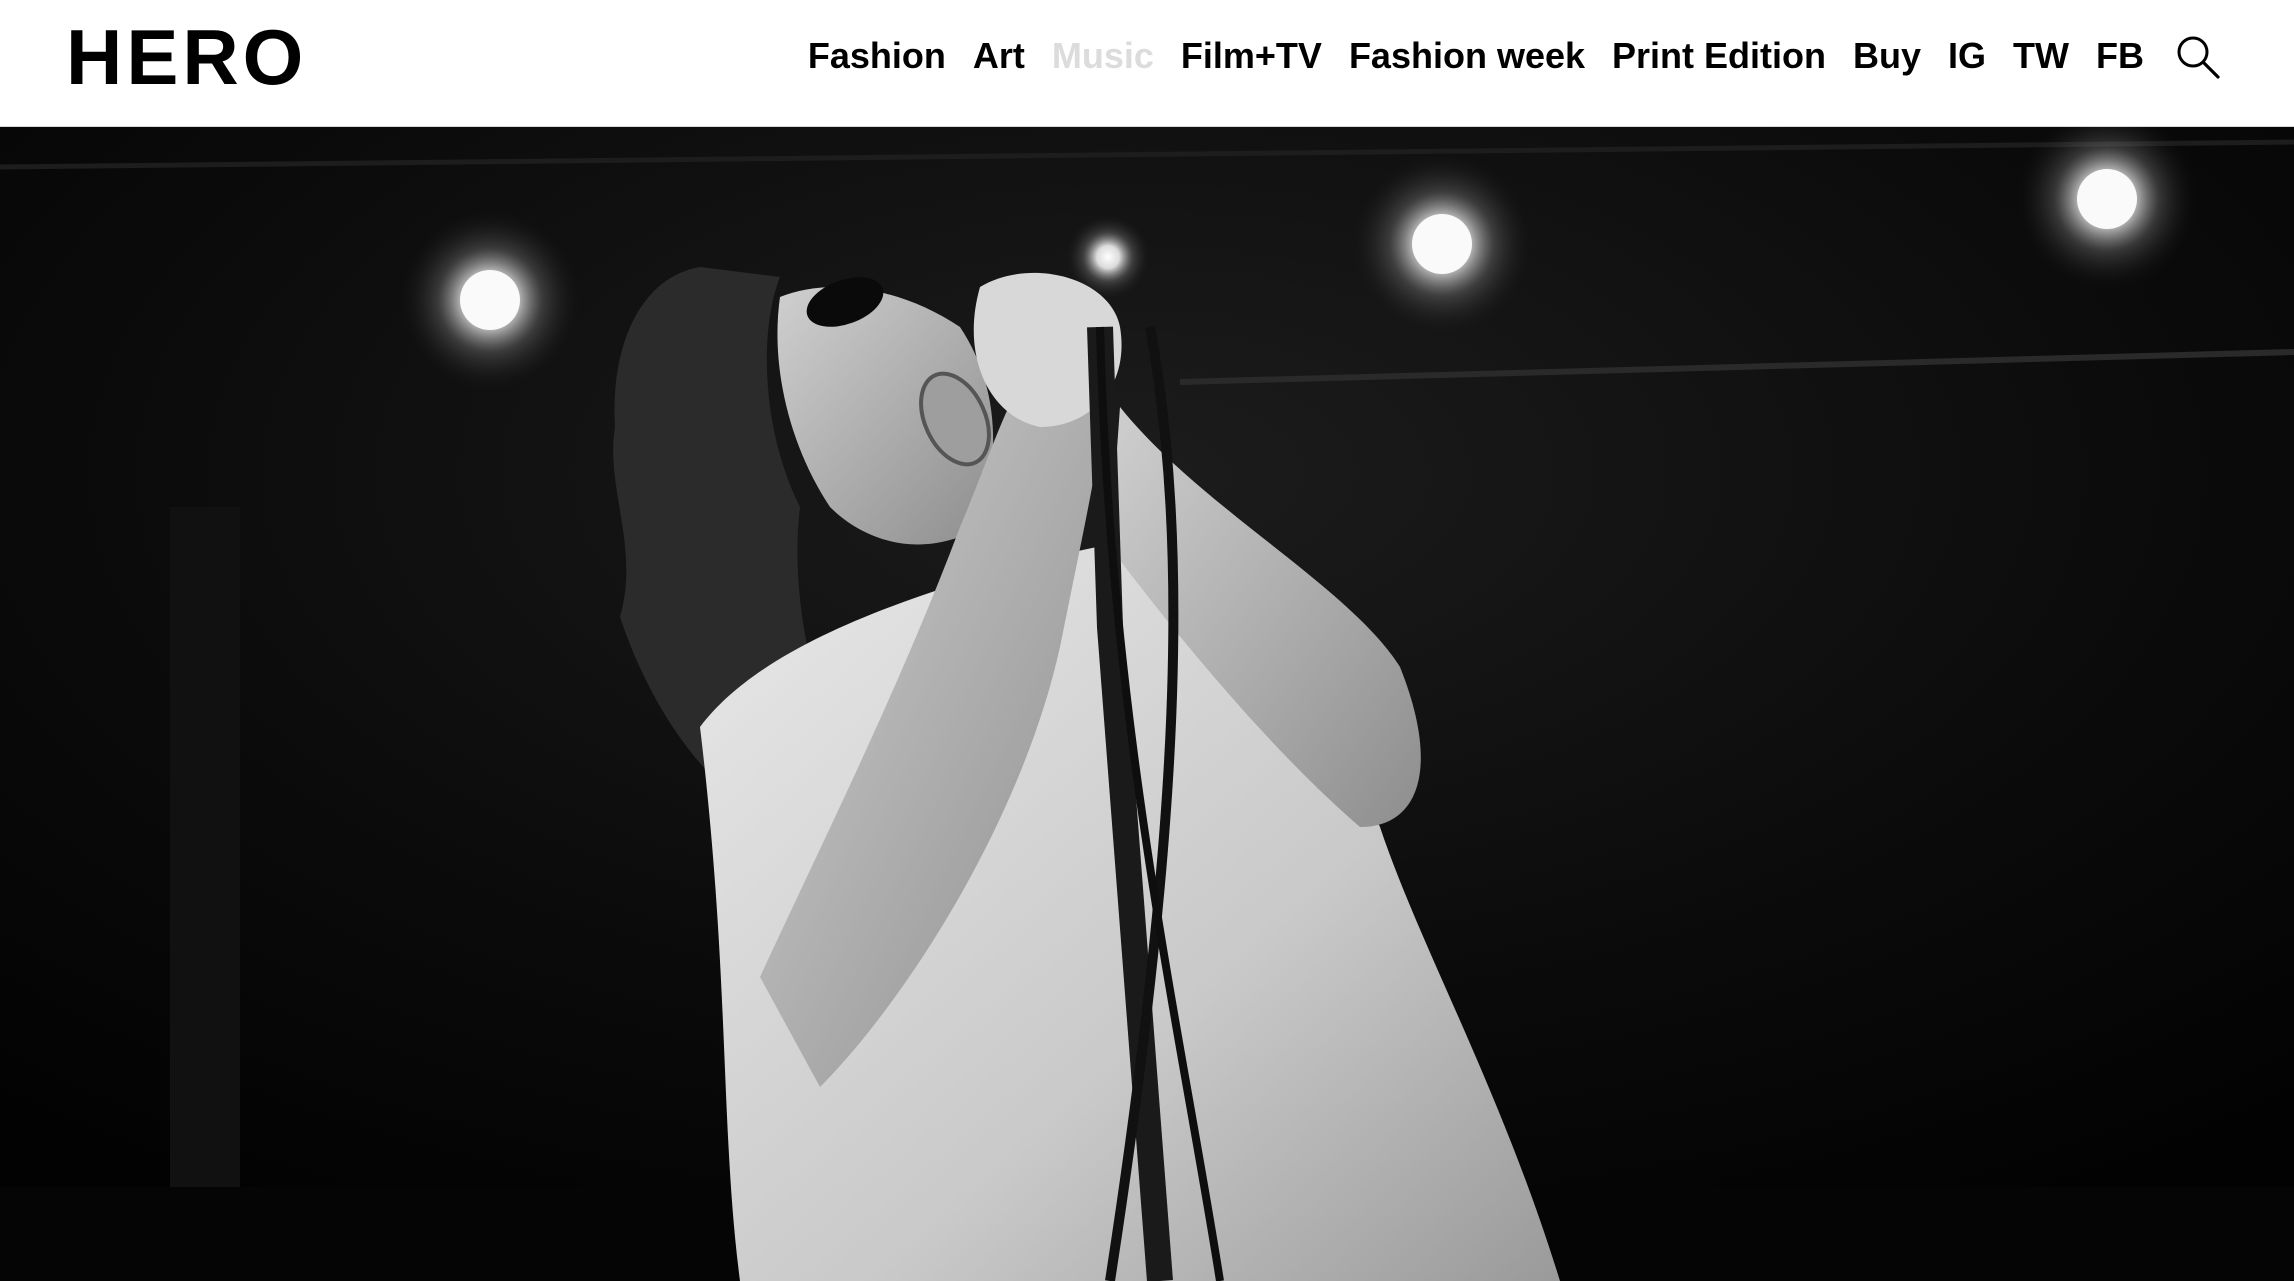 The image size is (2294, 1281). What do you see at coordinates (999, 56) in the screenshot?
I see `nav-item-art: Art` at bounding box center [999, 56].